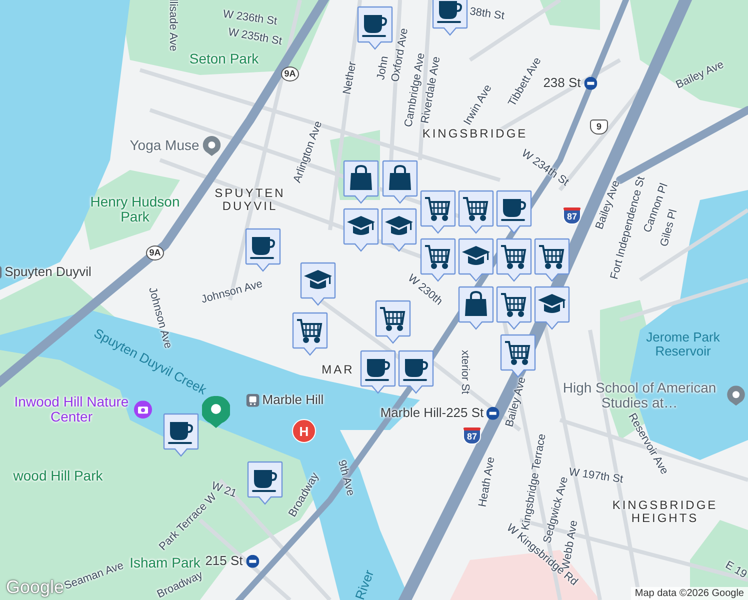  What do you see at coordinates (175, 146) in the screenshot?
I see `place-label: Yoga Muse` at bounding box center [175, 146].